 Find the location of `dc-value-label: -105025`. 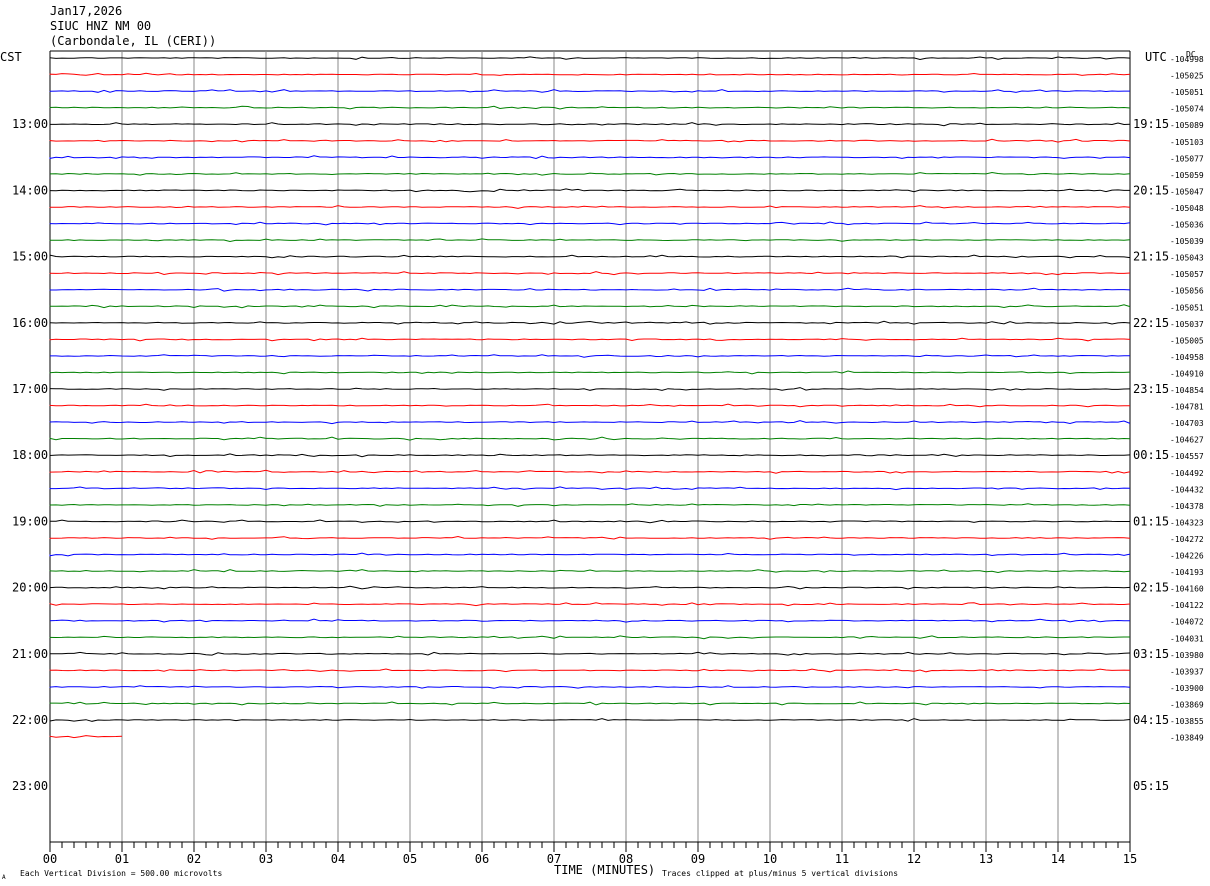

dc-value-label: -105025 is located at coordinates (1187, 76).